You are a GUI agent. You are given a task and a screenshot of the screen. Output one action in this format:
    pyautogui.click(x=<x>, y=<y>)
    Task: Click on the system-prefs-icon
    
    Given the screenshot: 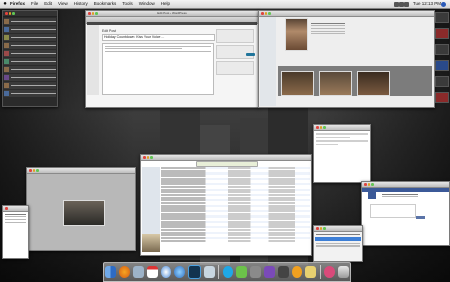 What is the action you would take?
    pyautogui.click(x=255, y=272)
    